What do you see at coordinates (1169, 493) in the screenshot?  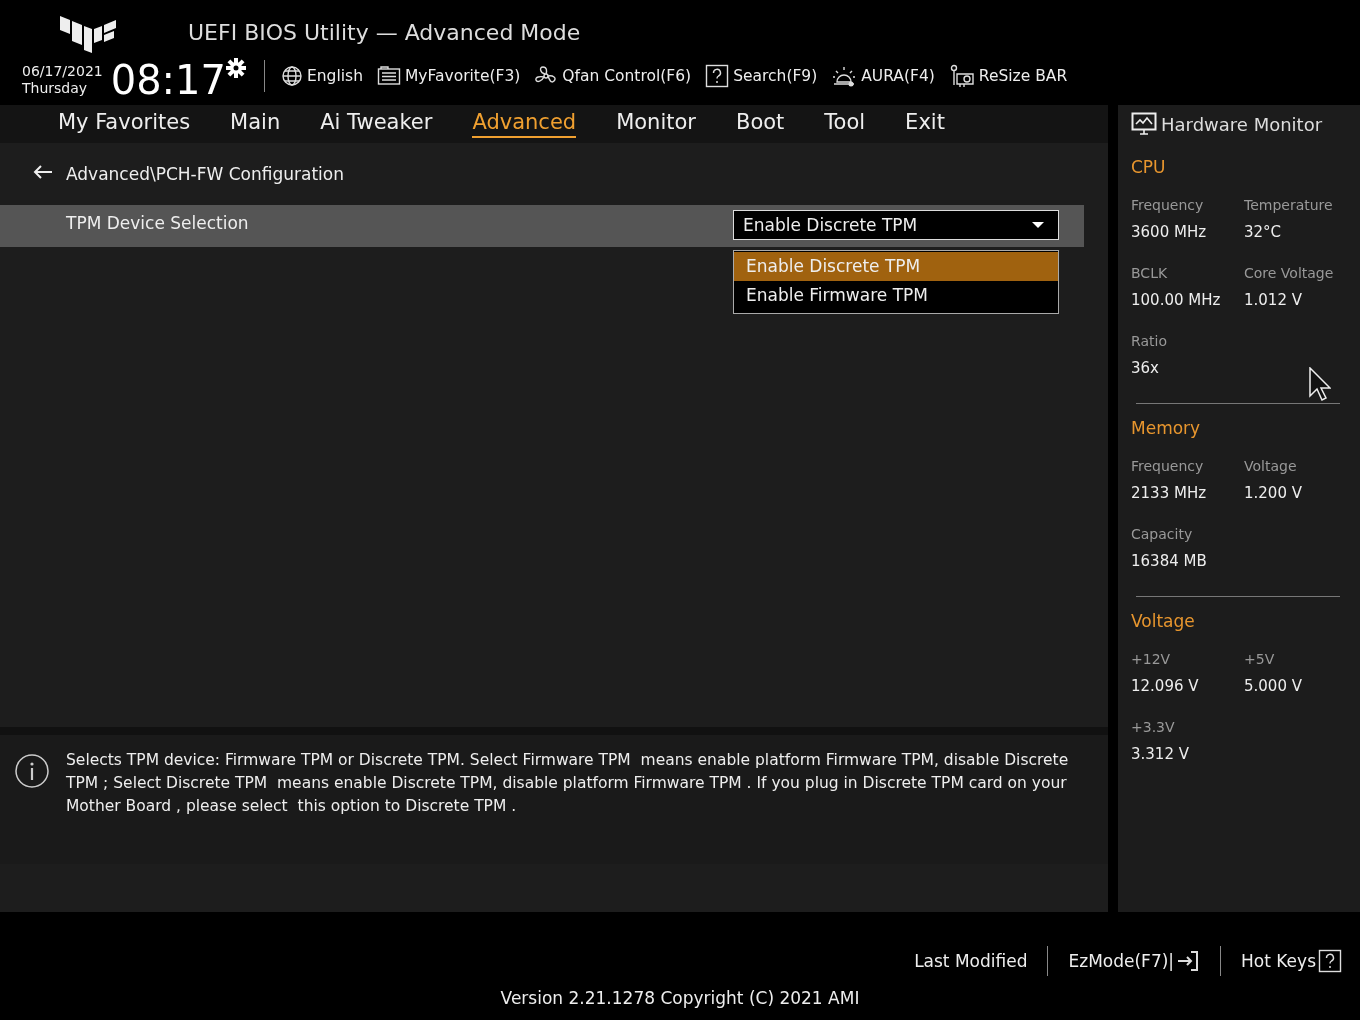 I see `metric-value: 2133 MHz` at bounding box center [1169, 493].